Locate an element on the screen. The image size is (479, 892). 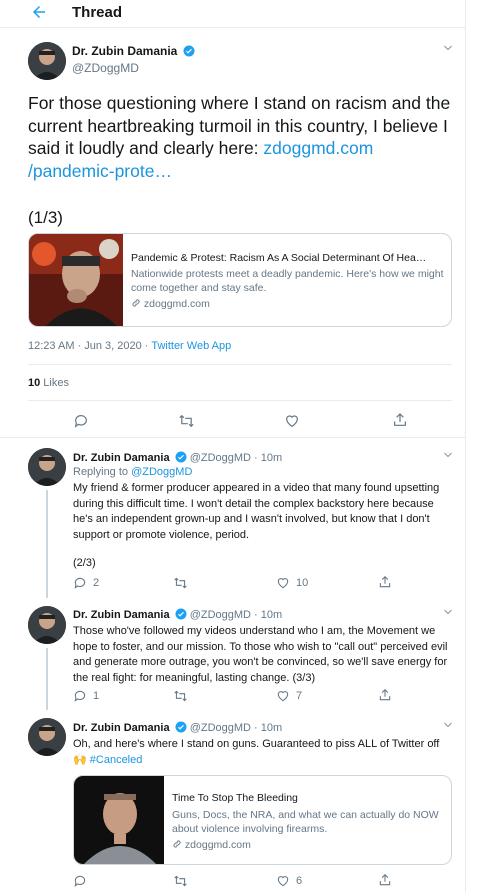
replying-label: Replying to is located at coordinates (102, 472).